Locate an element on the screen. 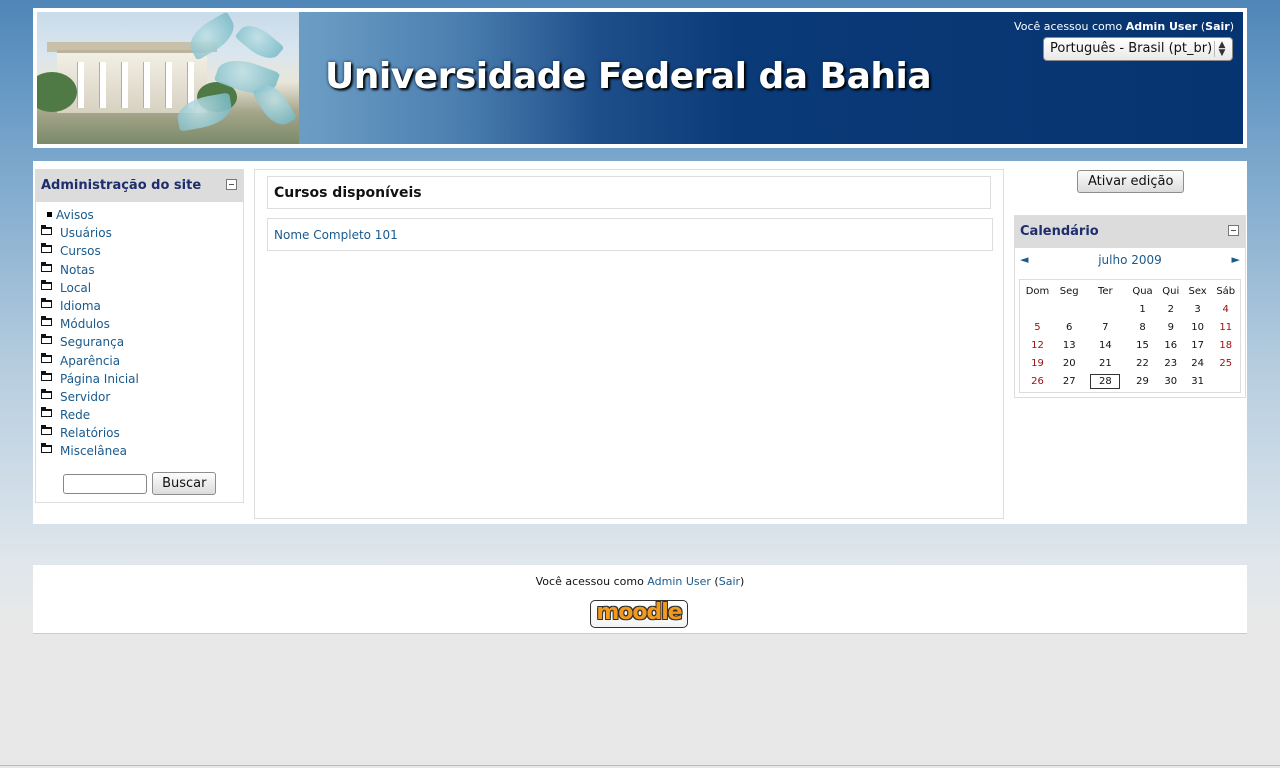 The image size is (1280, 768). admin-menu-item-label: Usuários is located at coordinates (86, 233).